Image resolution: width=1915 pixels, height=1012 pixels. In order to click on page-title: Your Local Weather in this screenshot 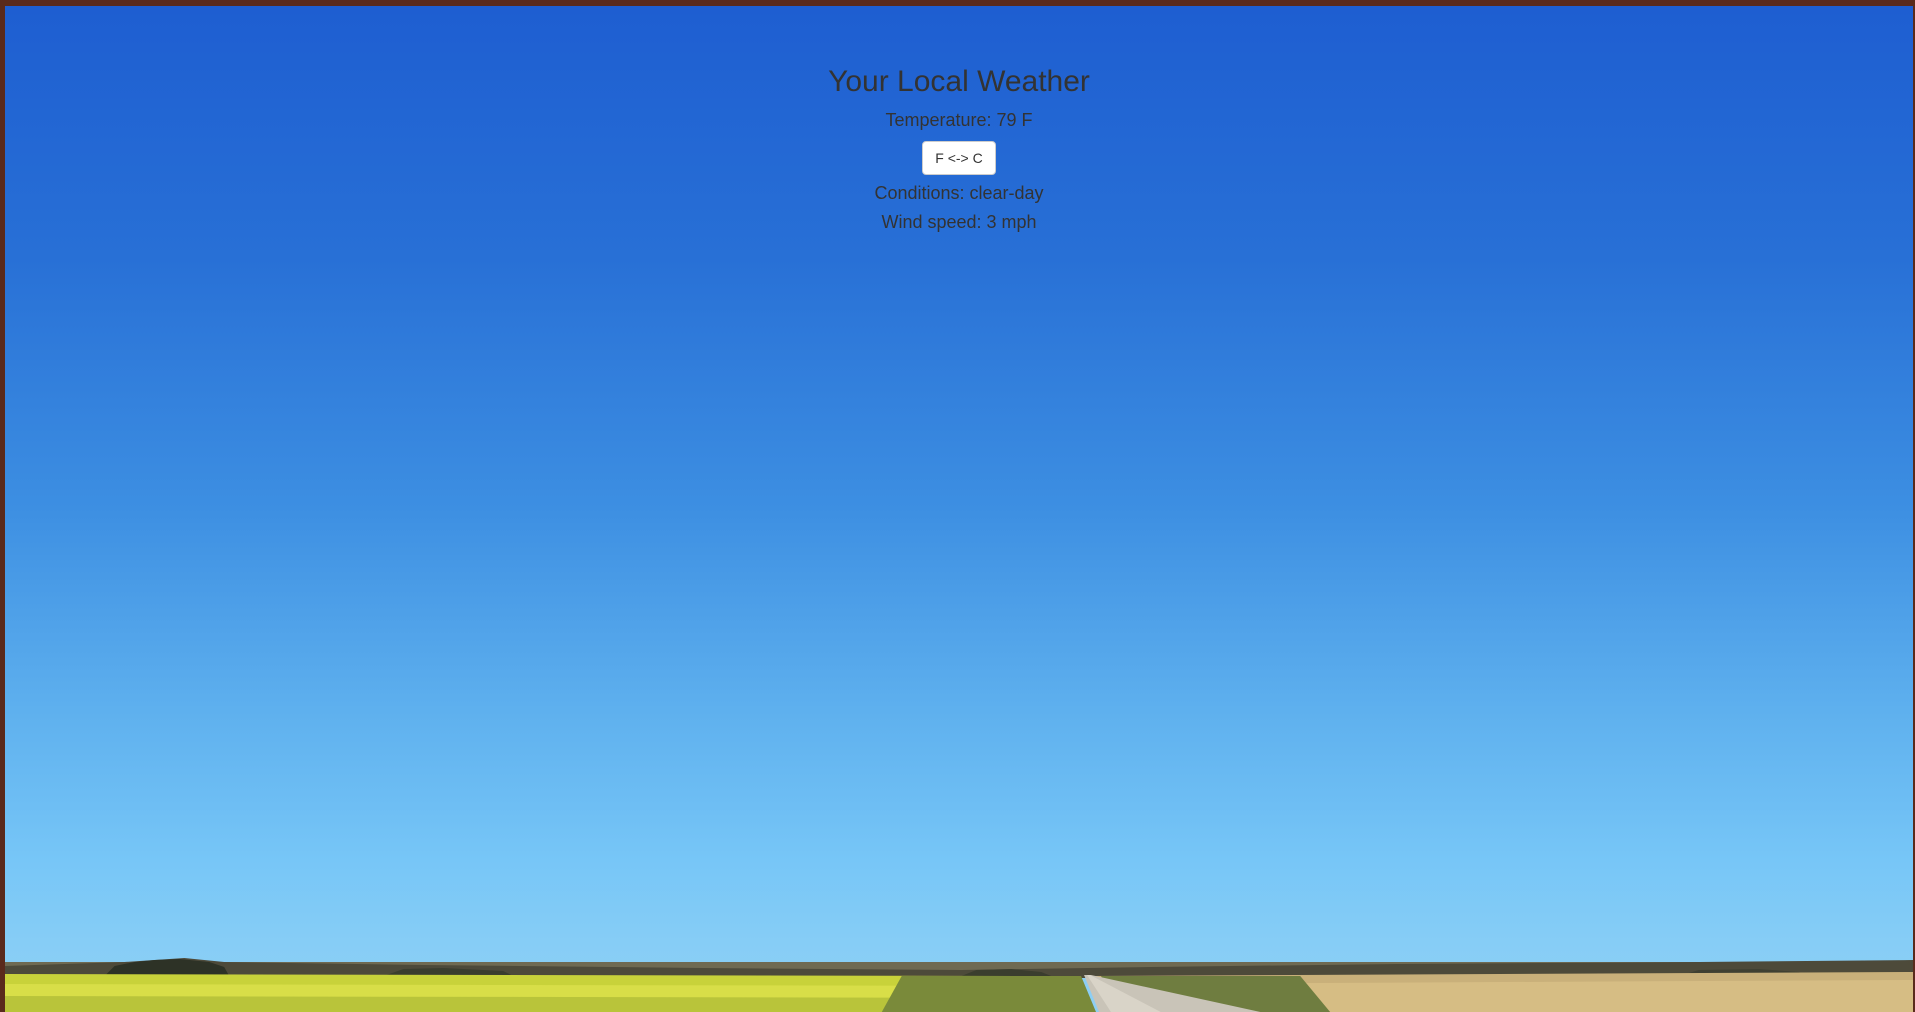, I will do `click(959, 81)`.